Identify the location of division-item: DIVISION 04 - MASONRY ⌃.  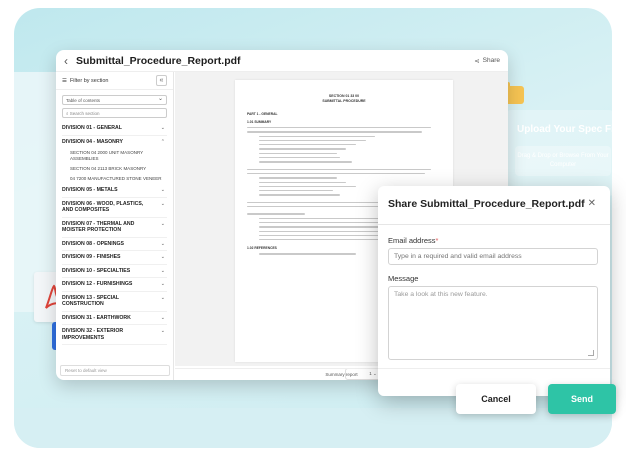
(114, 142).